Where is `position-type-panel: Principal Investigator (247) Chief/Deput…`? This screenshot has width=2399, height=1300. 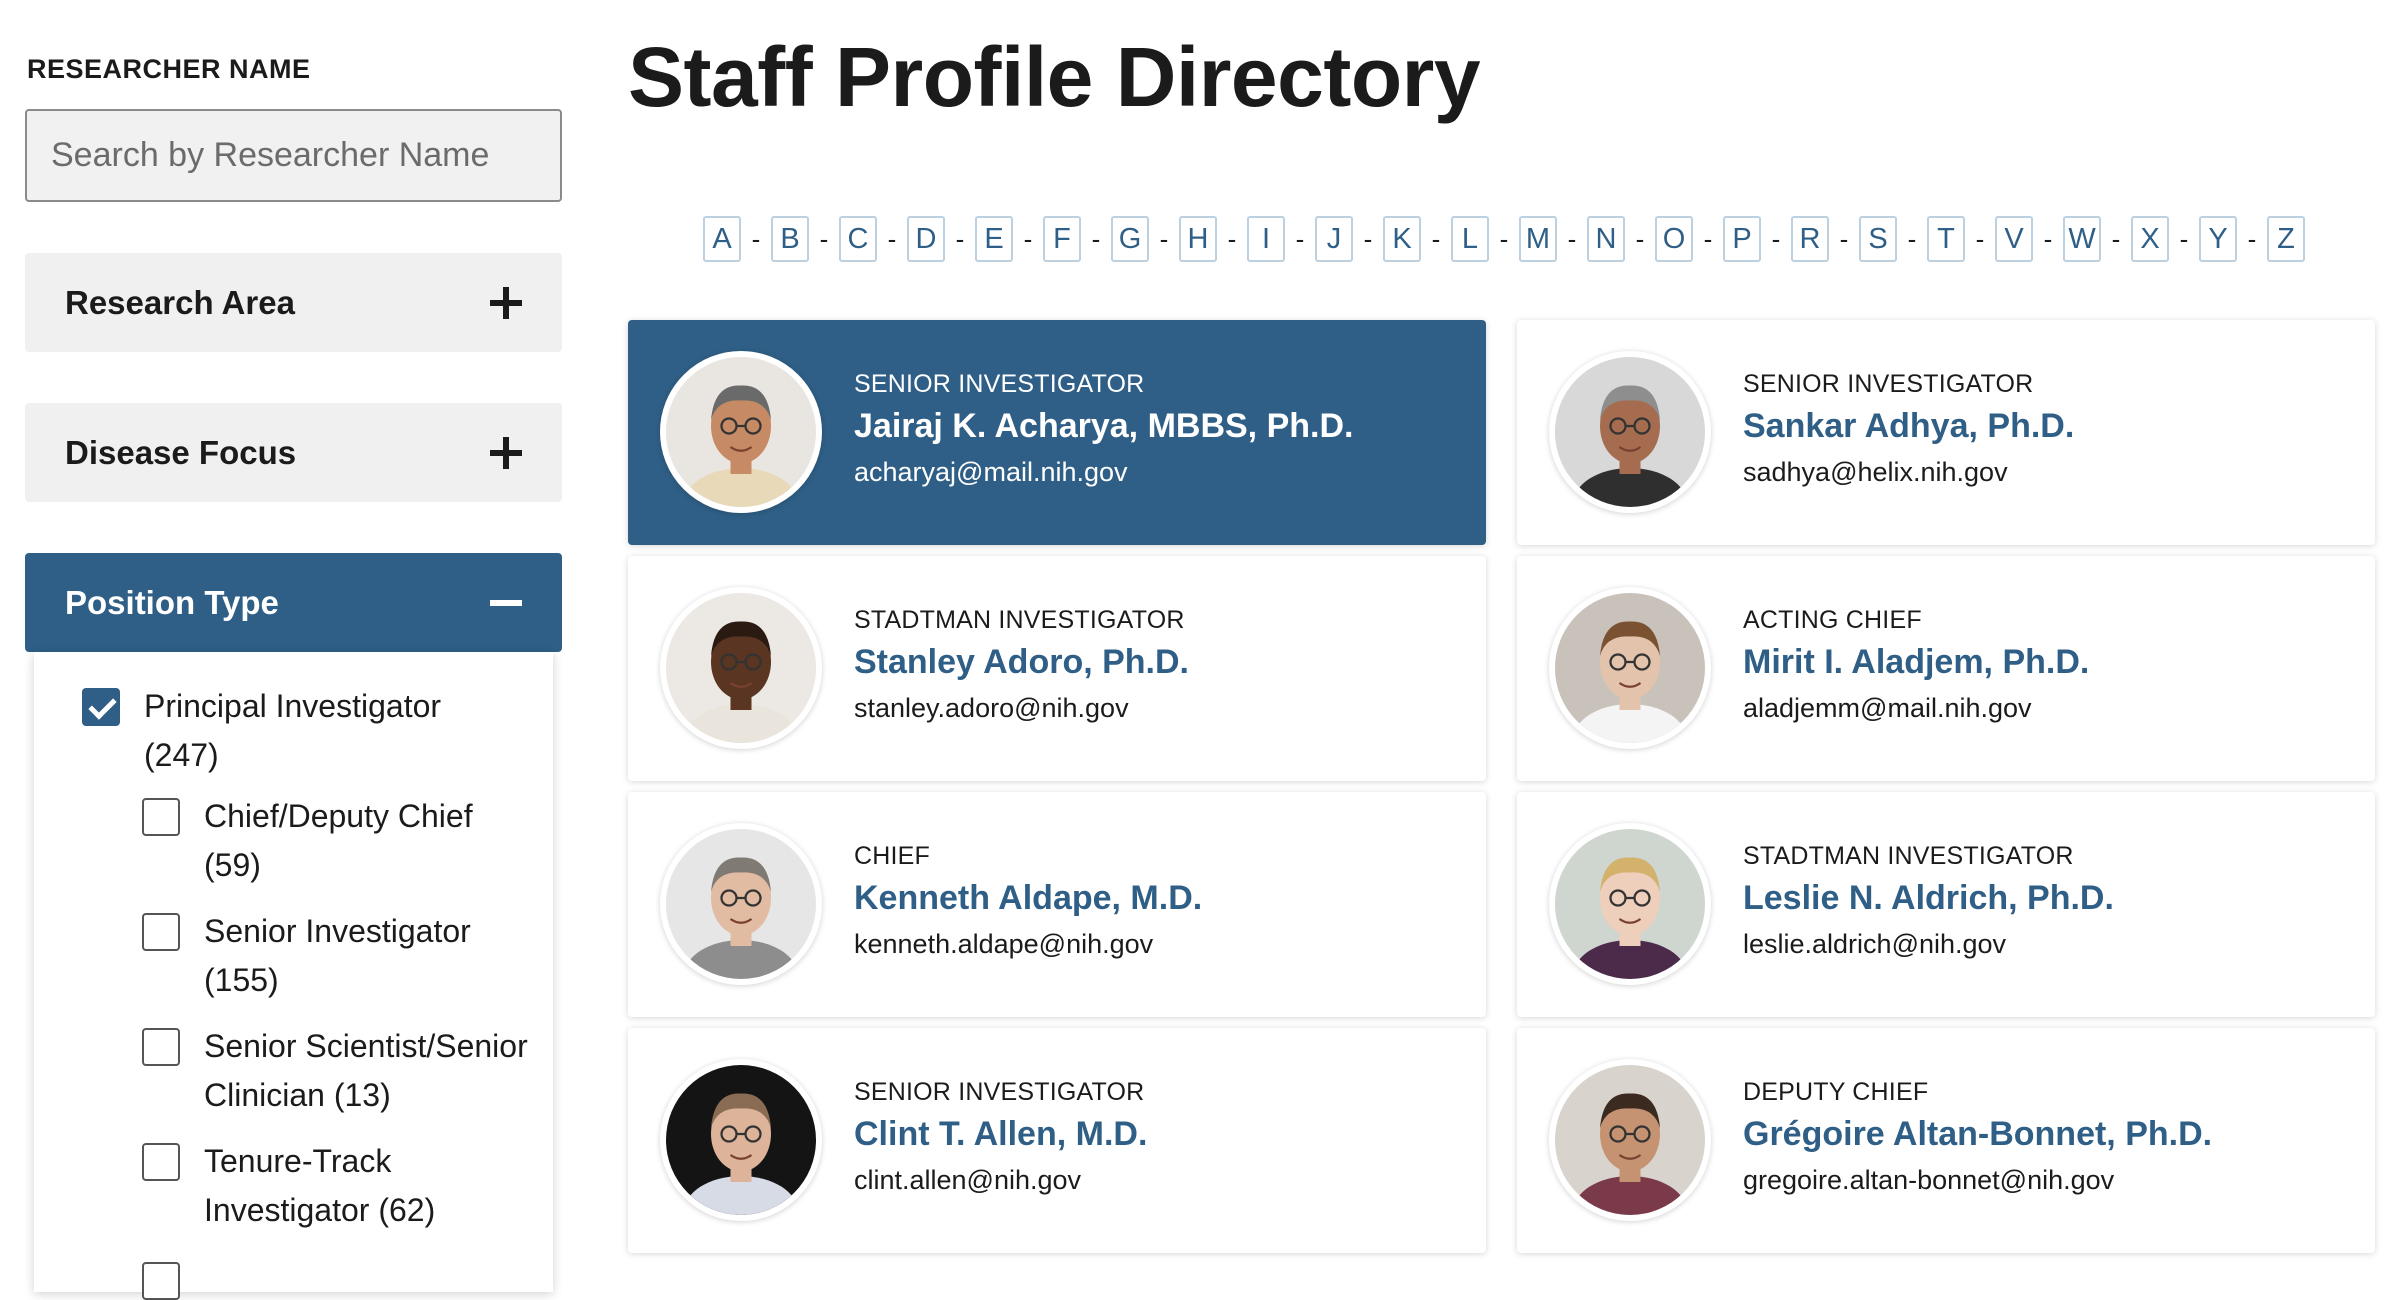 position-type-panel: Principal Investigator (247) Chief/Deput… is located at coordinates (293, 976).